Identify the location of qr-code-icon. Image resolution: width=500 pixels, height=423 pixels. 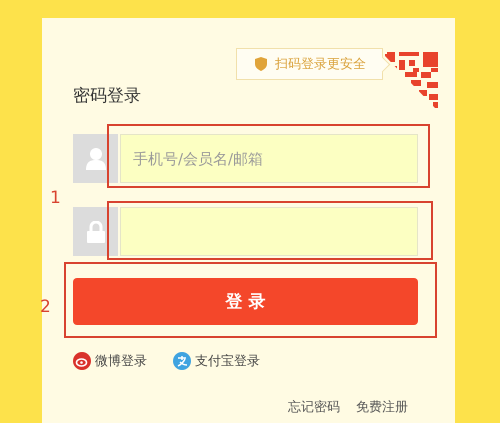
(412, 79).